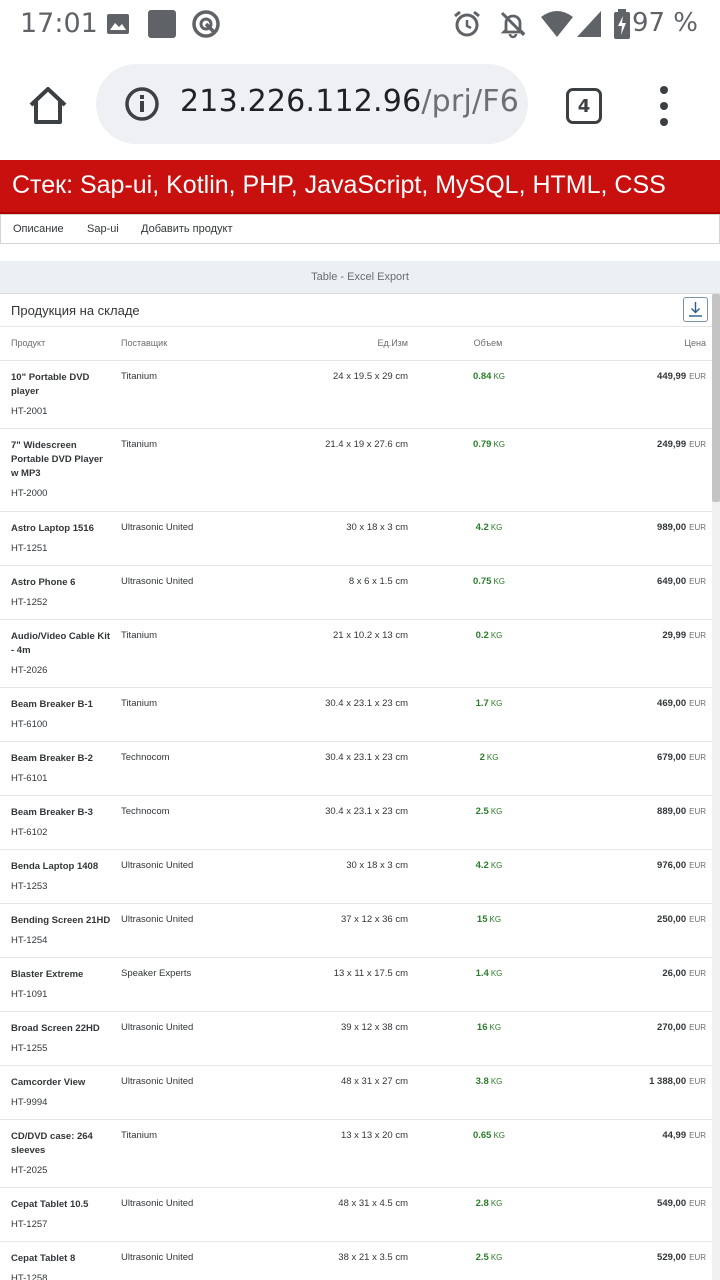 This screenshot has height=1280, width=720. I want to click on price-cell: 989,00 EUR, so click(681, 527).